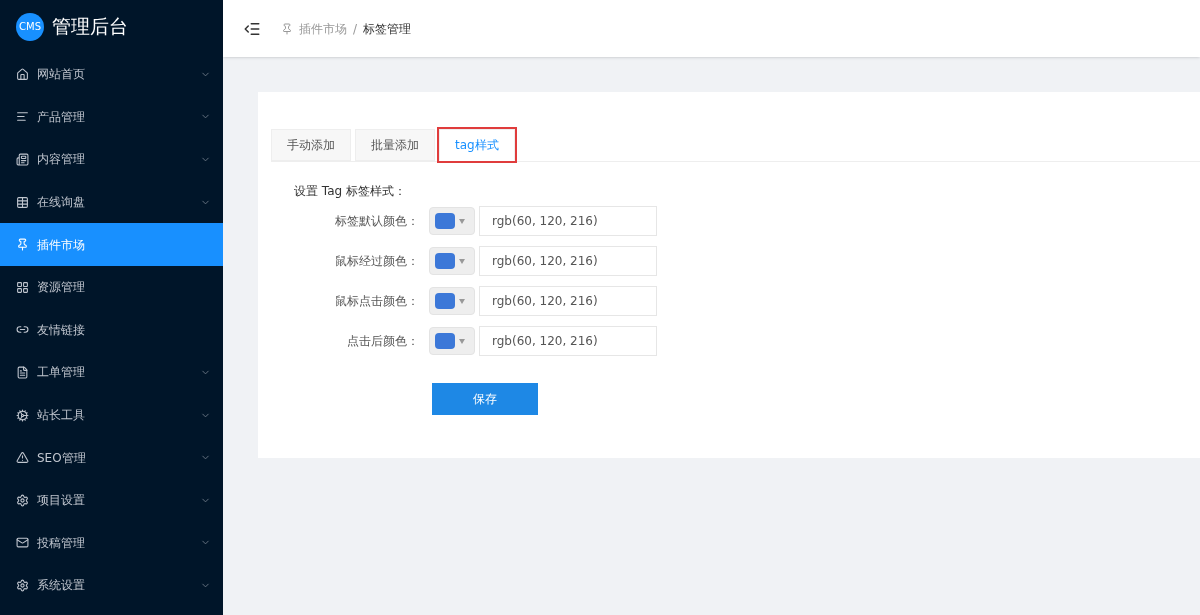  I want to click on menu-item: 网站首页, so click(111, 74).